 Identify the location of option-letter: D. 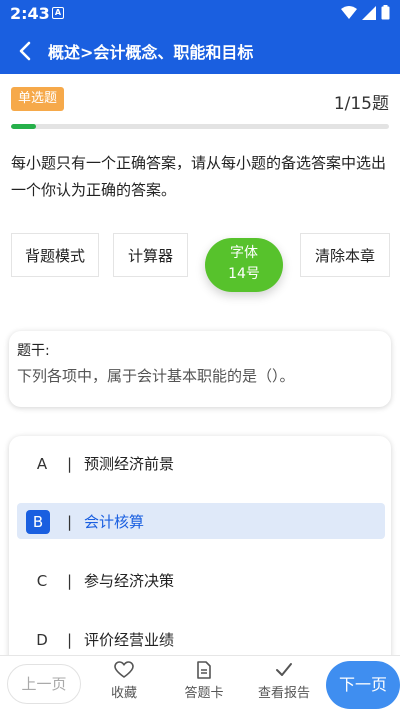
(42, 640).